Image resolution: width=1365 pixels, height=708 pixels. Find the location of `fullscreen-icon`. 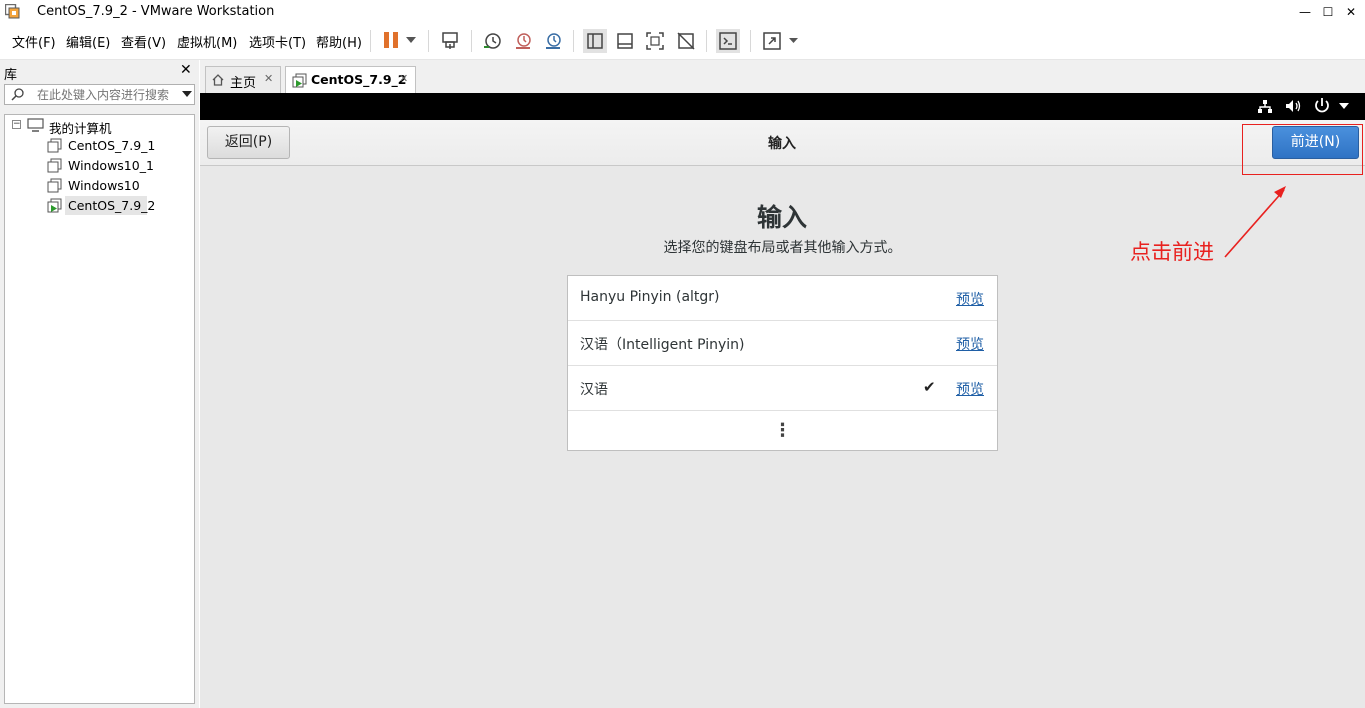

fullscreen-icon is located at coordinates (655, 41).